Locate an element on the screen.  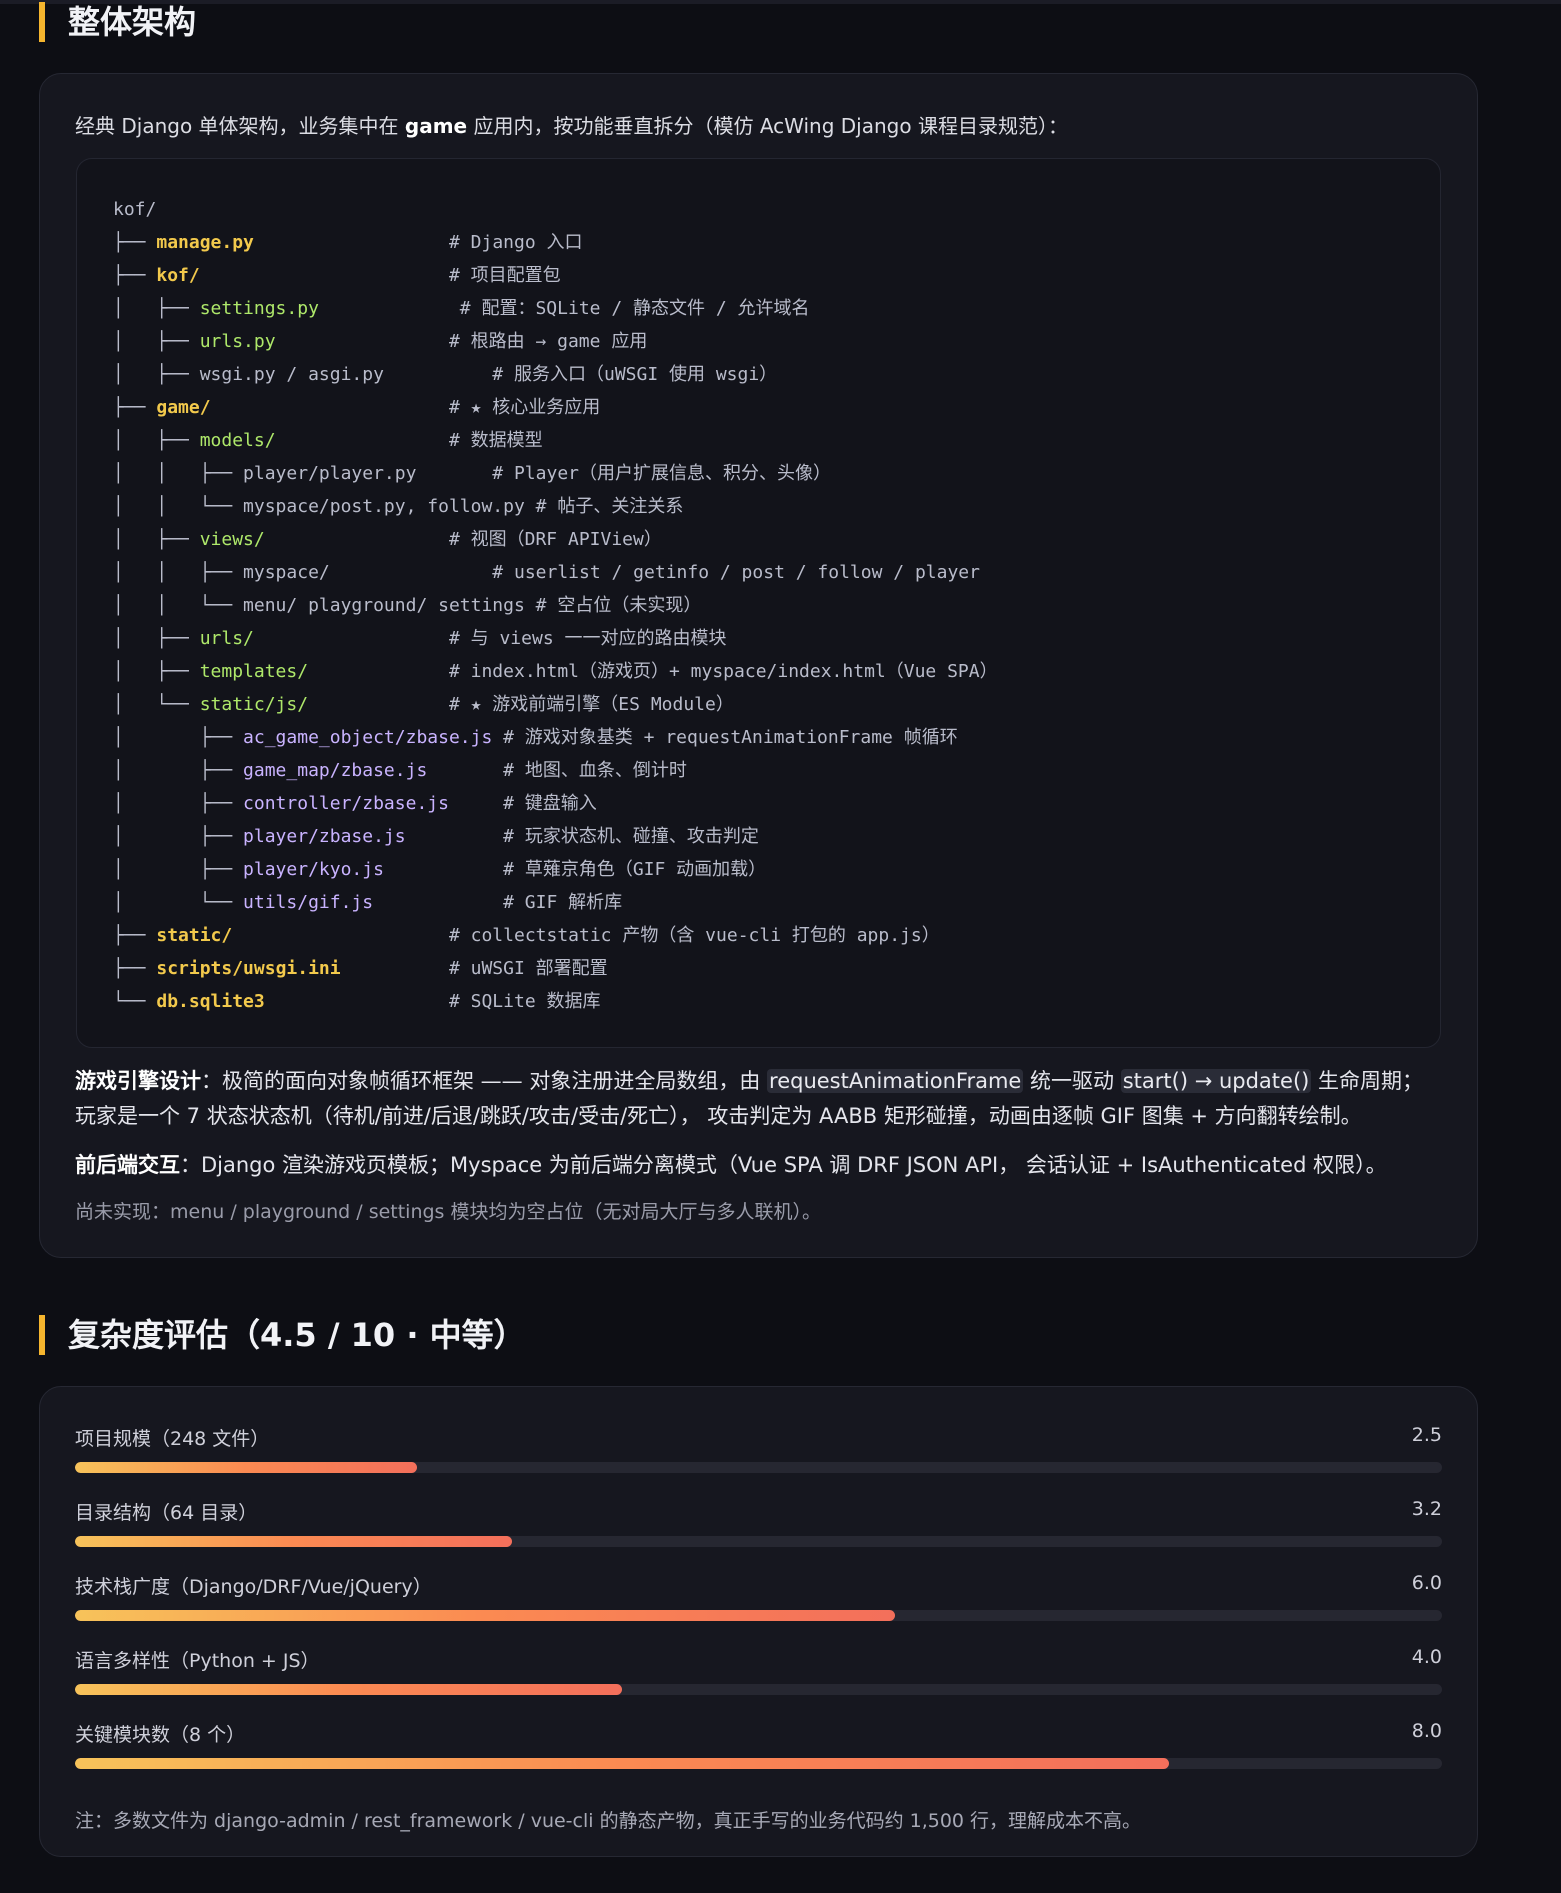
tree-entry-name: templates/ is located at coordinates (254, 671).